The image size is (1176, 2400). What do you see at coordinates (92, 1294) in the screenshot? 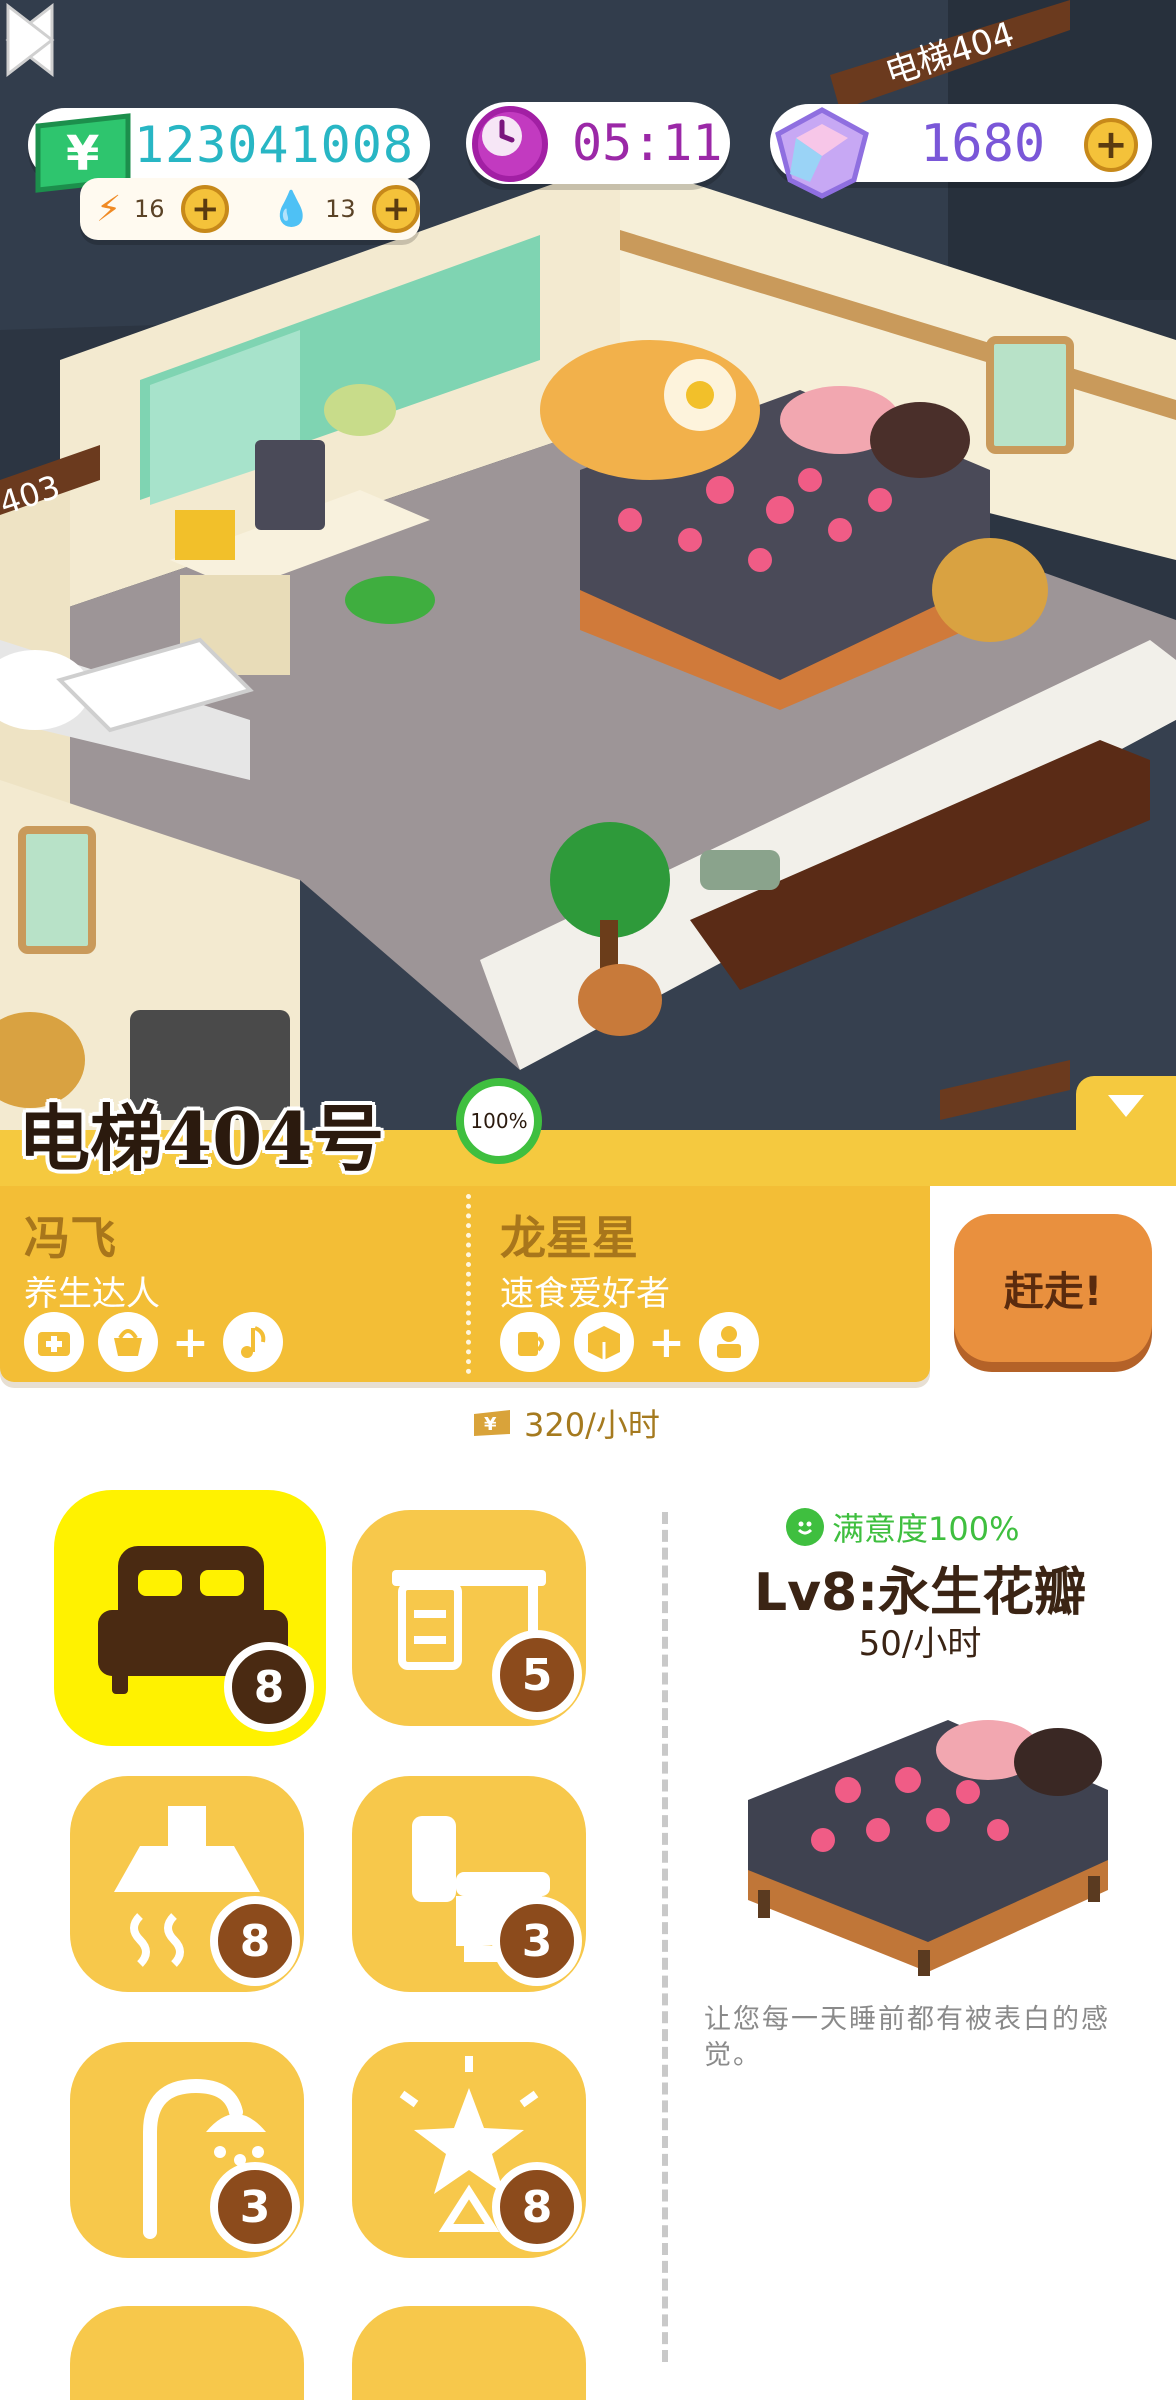
I see `tenant-title: 养生达人` at bounding box center [92, 1294].